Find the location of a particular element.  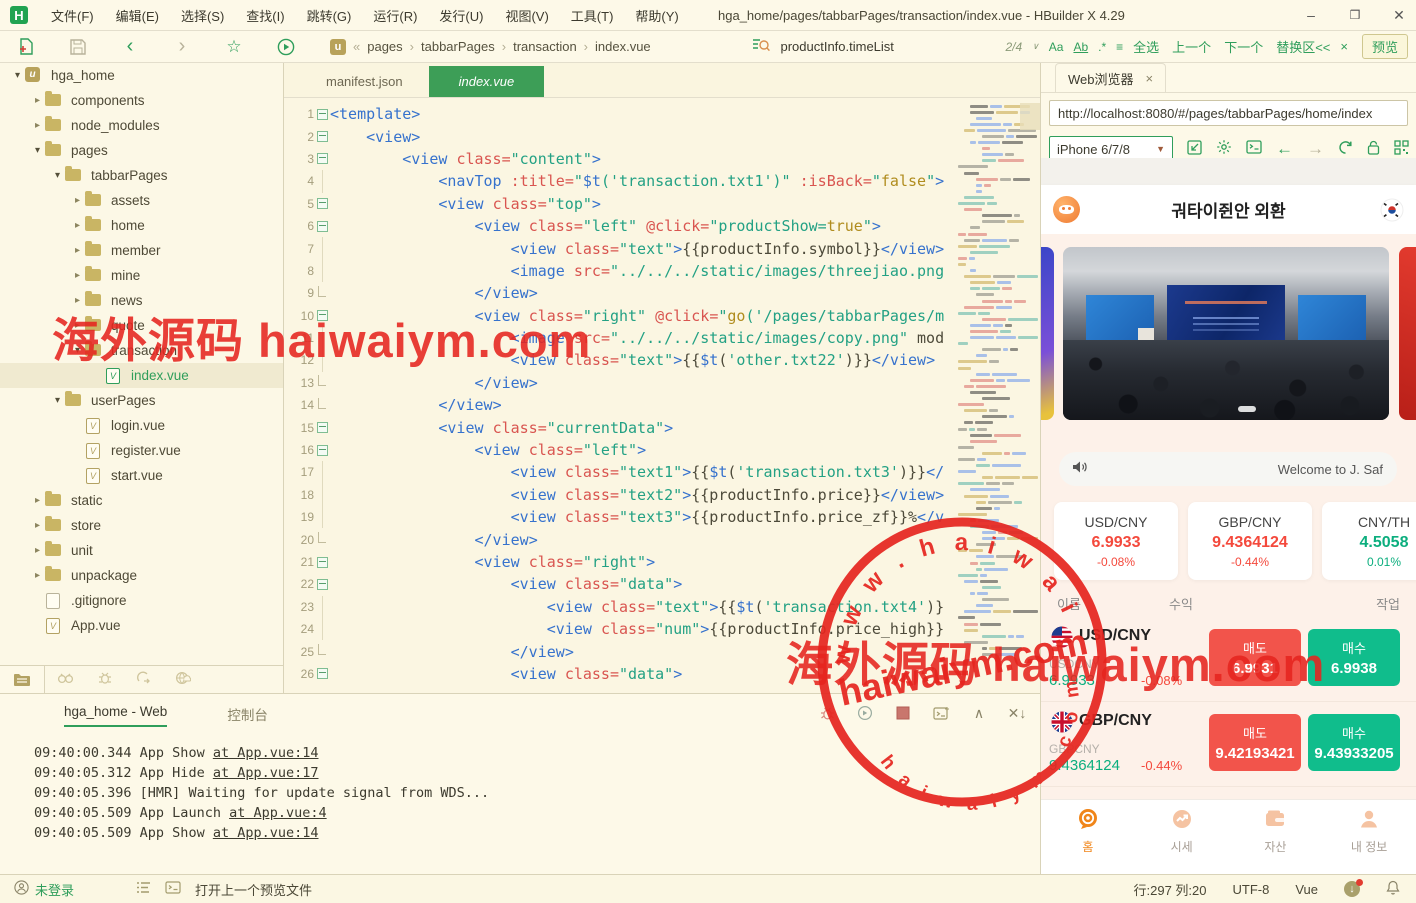

breadcrumb-item: pages is located at coordinates (384, 46).